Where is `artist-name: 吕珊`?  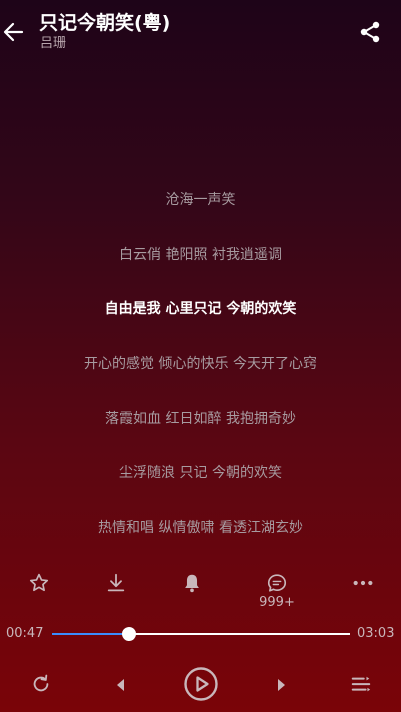 artist-name: 吕珊 is located at coordinates (53, 44).